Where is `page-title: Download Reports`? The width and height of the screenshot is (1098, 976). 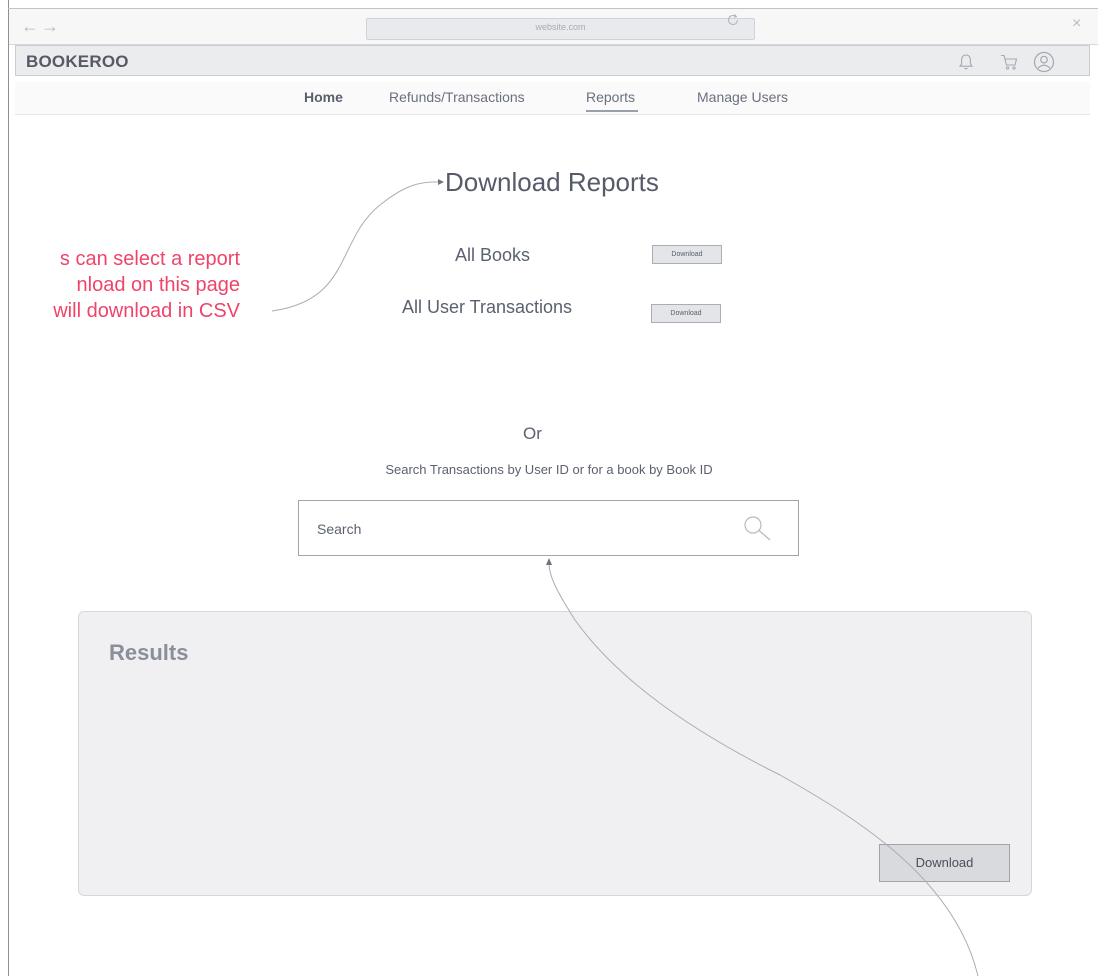 page-title: Download Reports is located at coordinates (552, 182).